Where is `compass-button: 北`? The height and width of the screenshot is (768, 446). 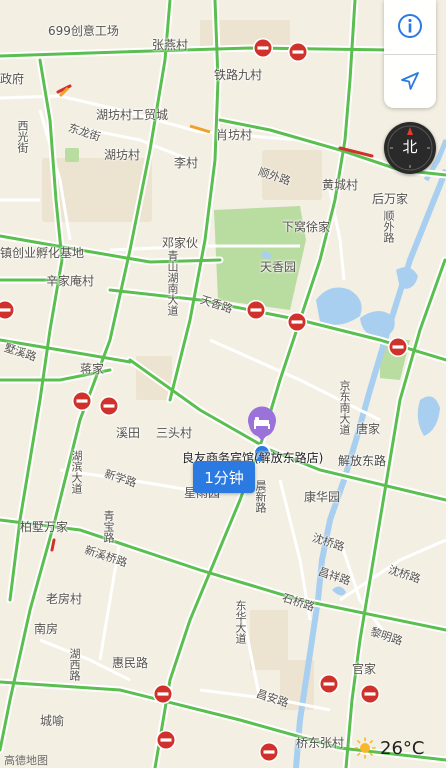 compass-button: 北 is located at coordinates (410, 148).